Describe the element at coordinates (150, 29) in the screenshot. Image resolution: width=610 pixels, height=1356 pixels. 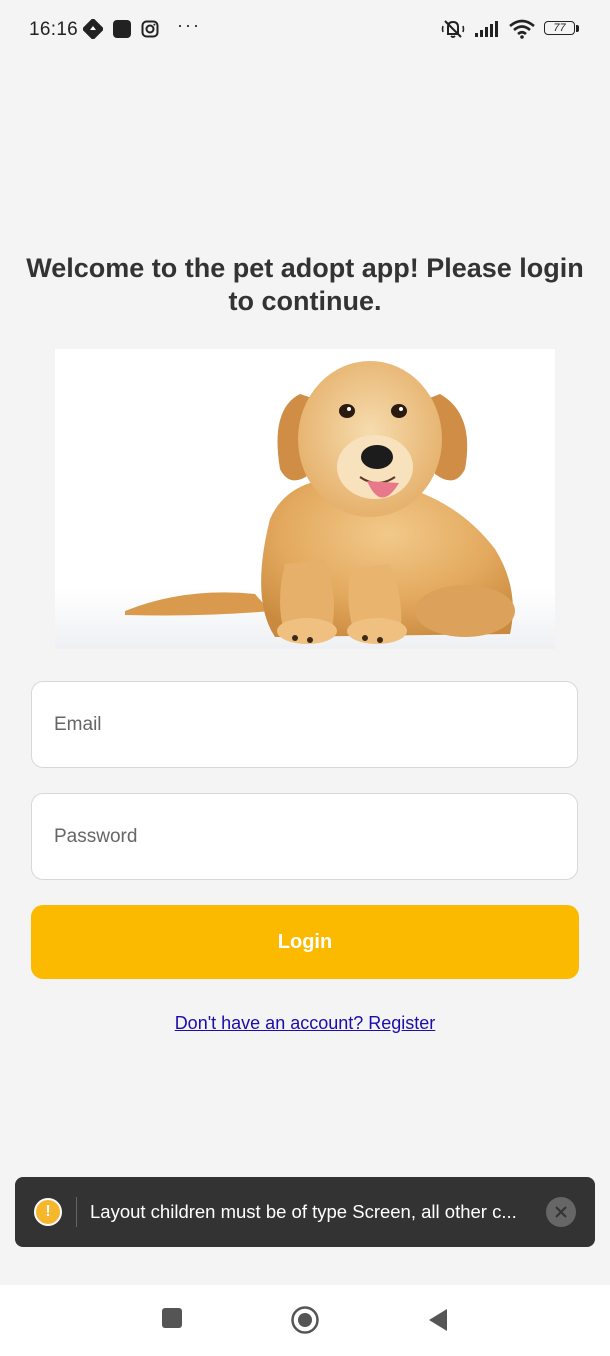
I see `instagram-icon` at that location.